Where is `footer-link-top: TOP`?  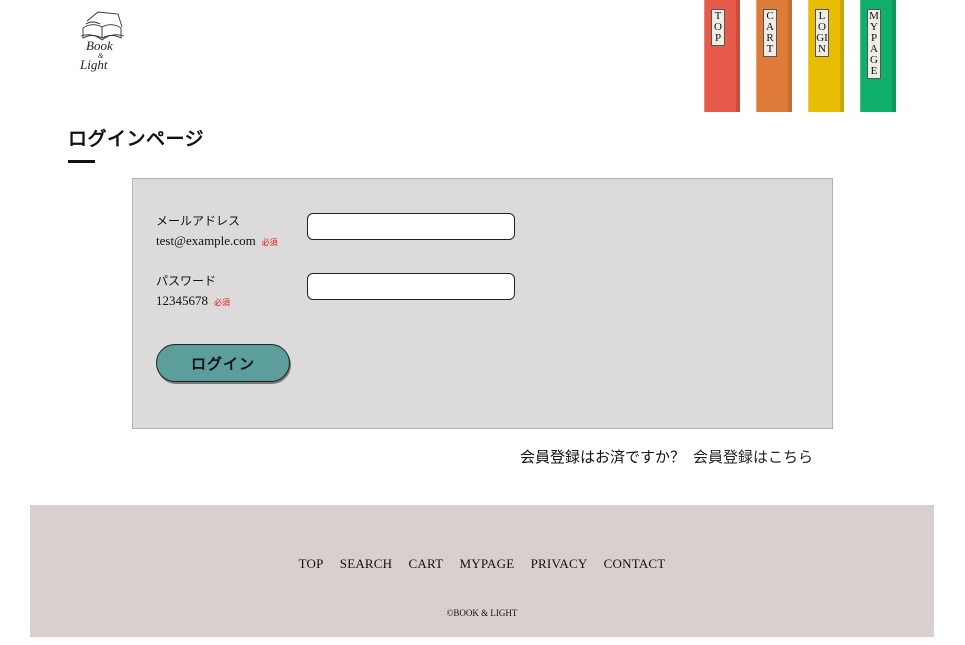 footer-link-top: TOP is located at coordinates (311, 563).